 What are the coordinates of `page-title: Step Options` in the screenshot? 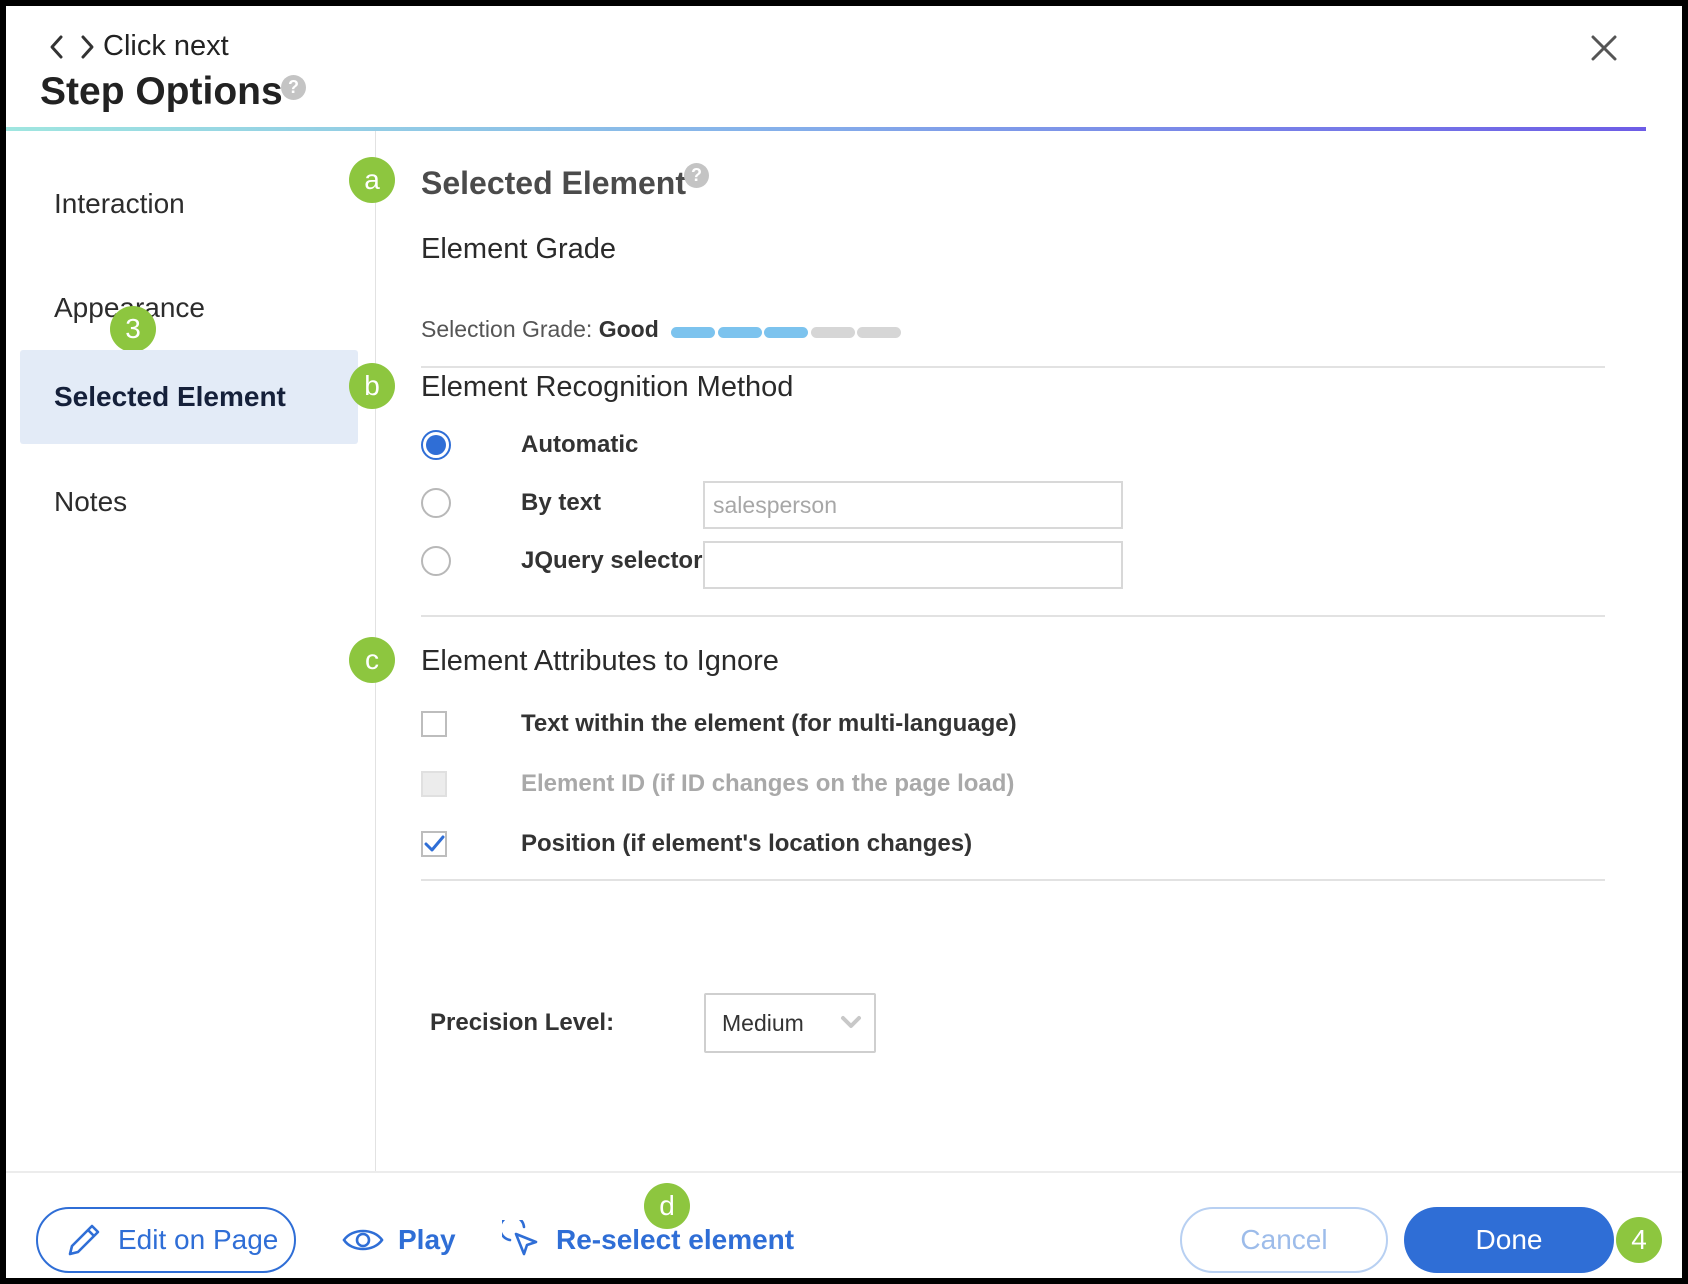 It's located at (161, 91).